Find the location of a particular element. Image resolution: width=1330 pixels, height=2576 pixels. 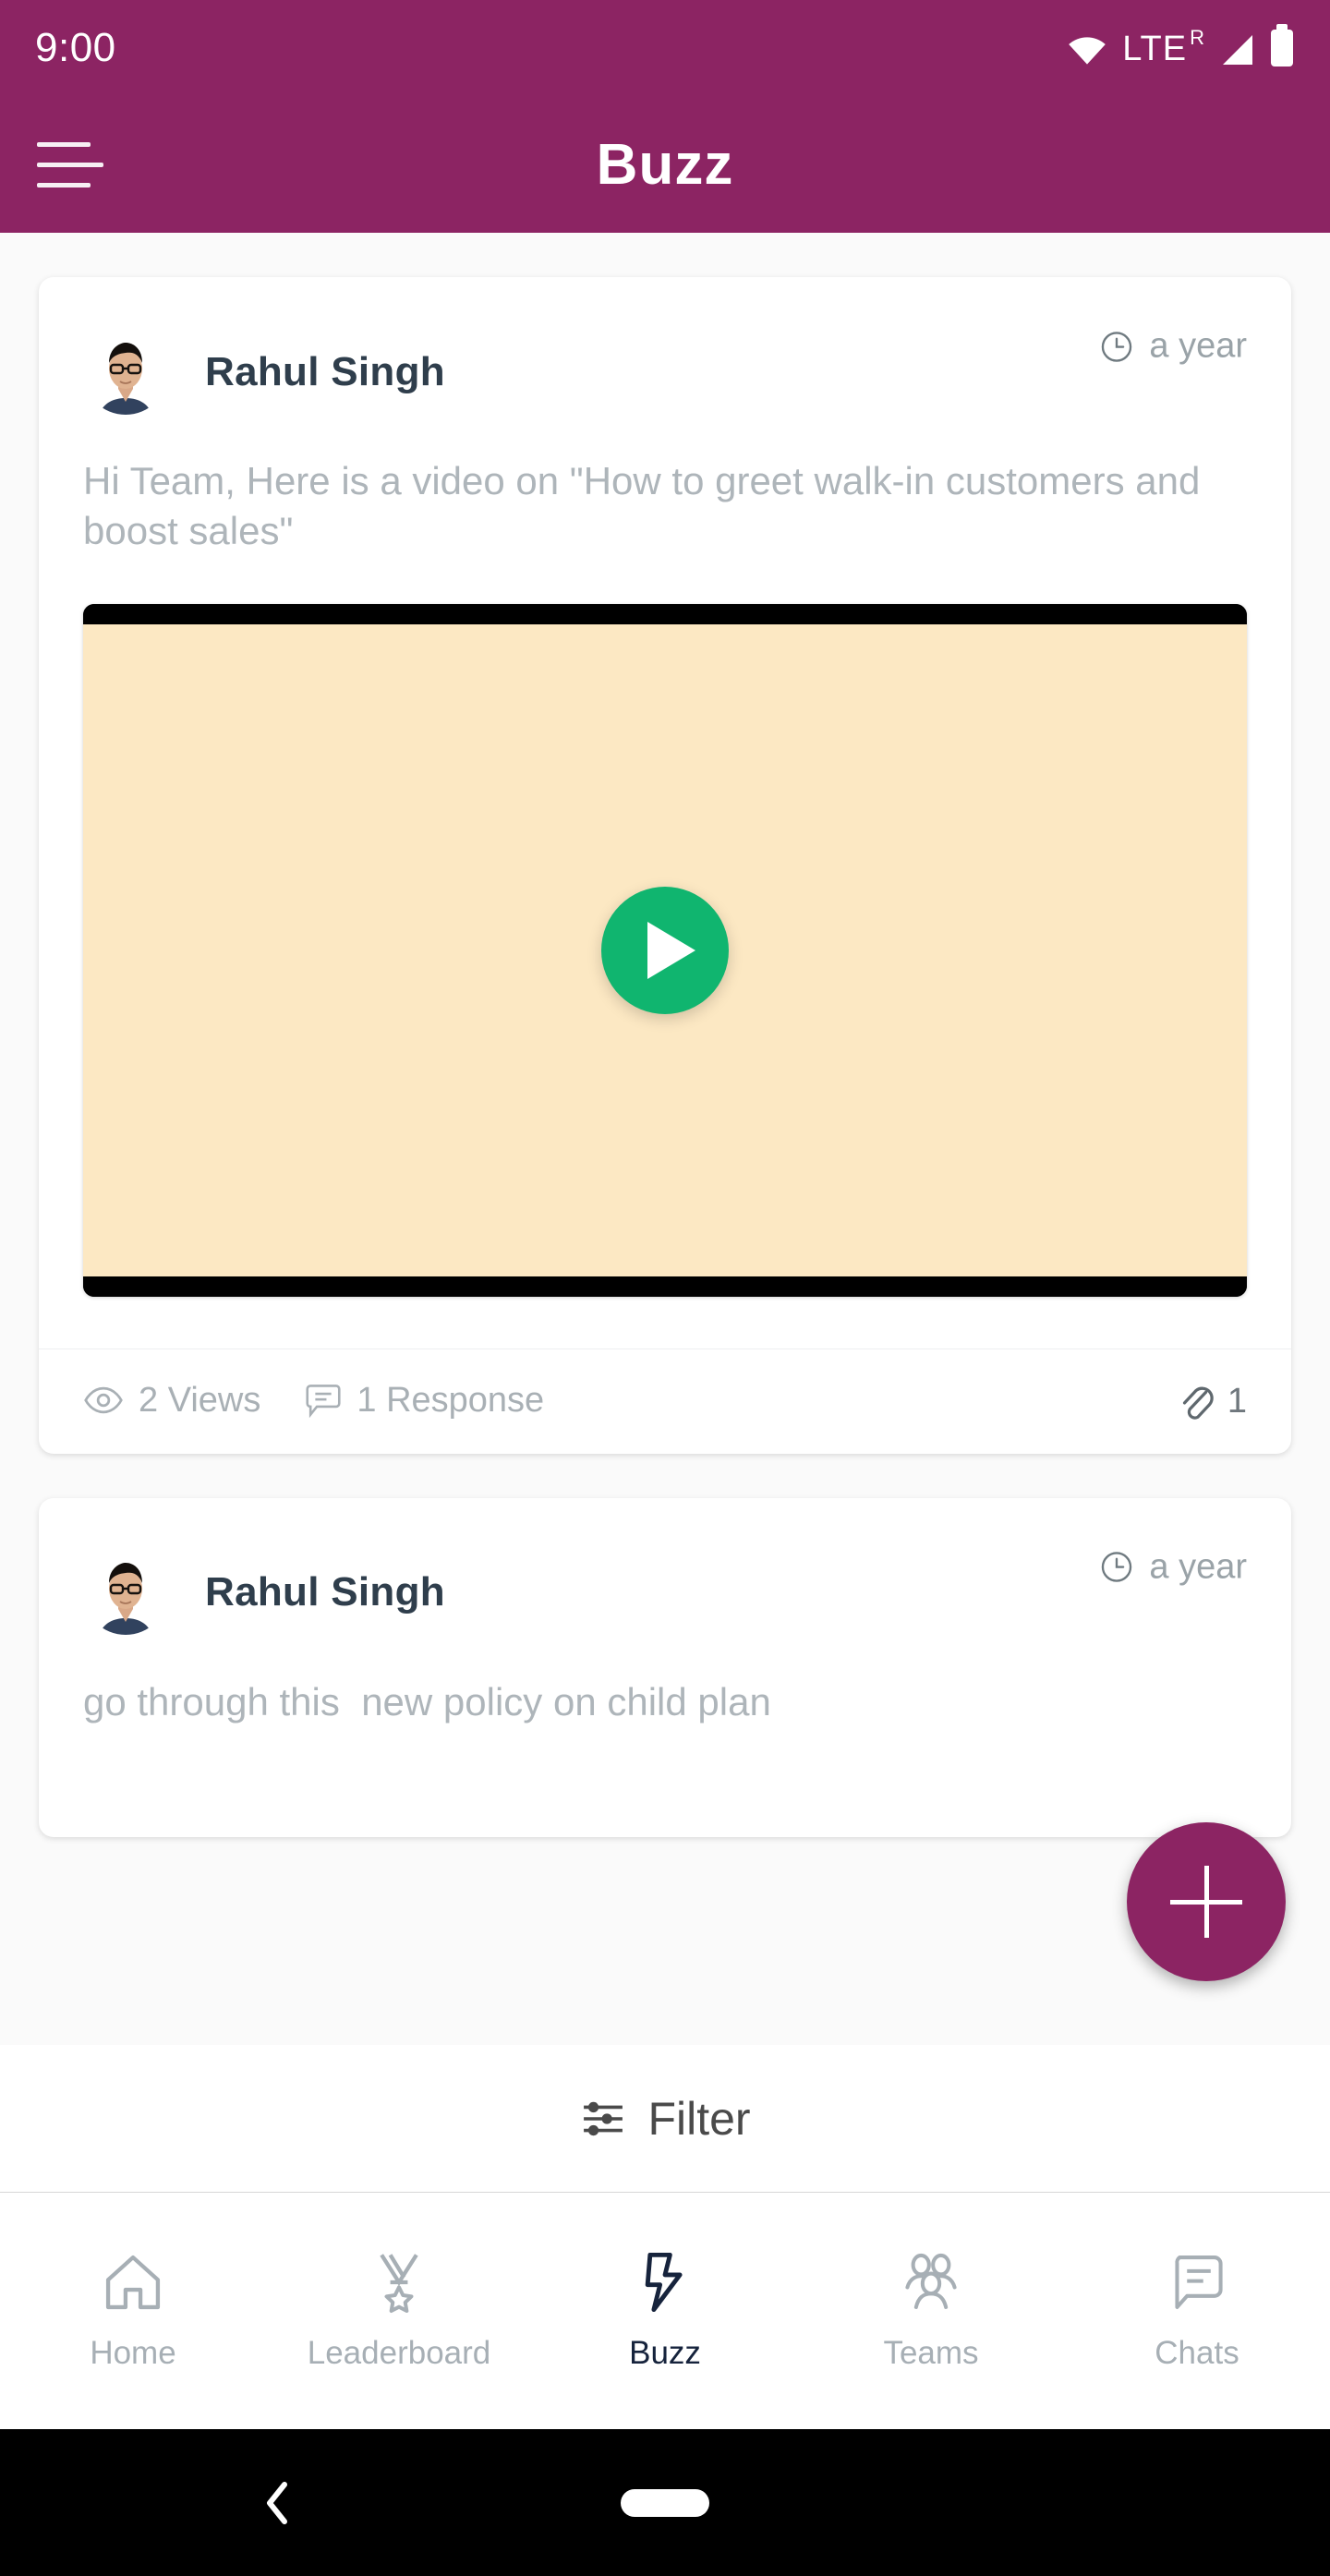

nav-label-chats: Chats is located at coordinates (1197, 2353).